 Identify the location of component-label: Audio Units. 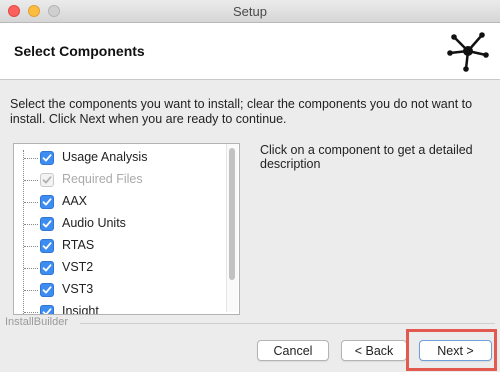
(94, 223).